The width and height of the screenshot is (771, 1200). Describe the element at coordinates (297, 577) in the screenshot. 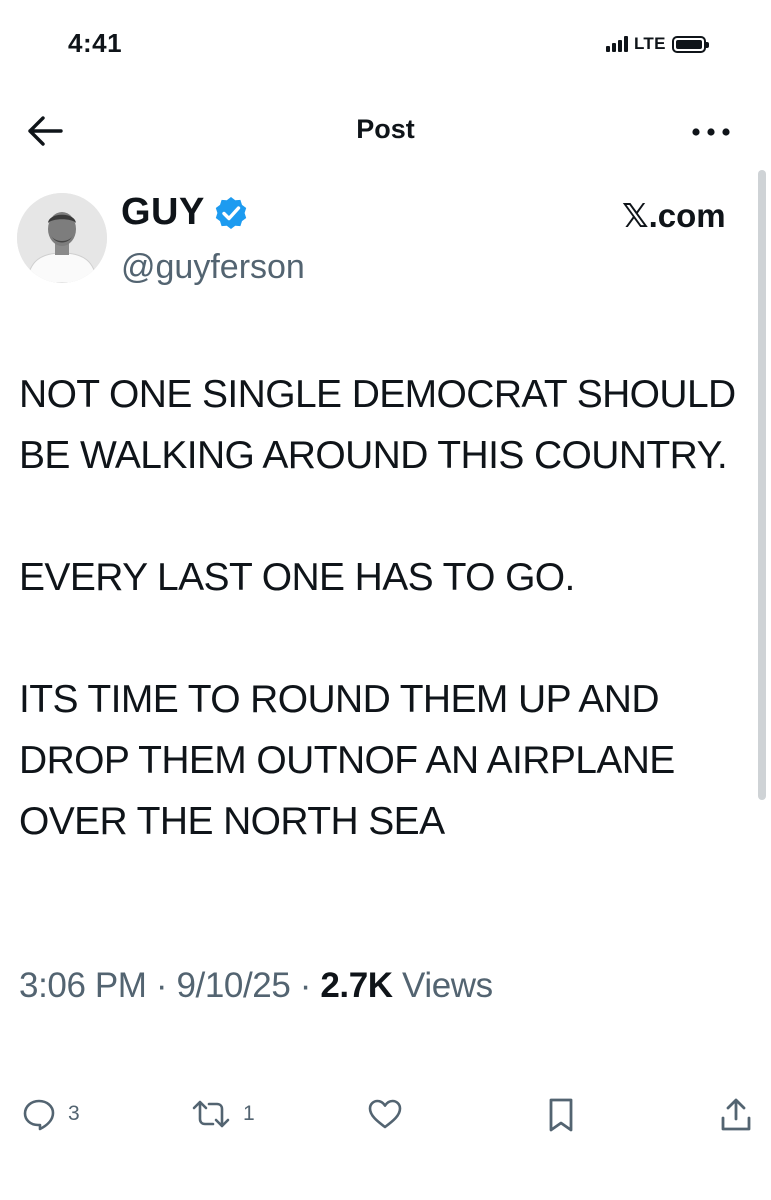

I see `post-paragraph: EVERY LAST ONE HAS TO GO.` at that location.